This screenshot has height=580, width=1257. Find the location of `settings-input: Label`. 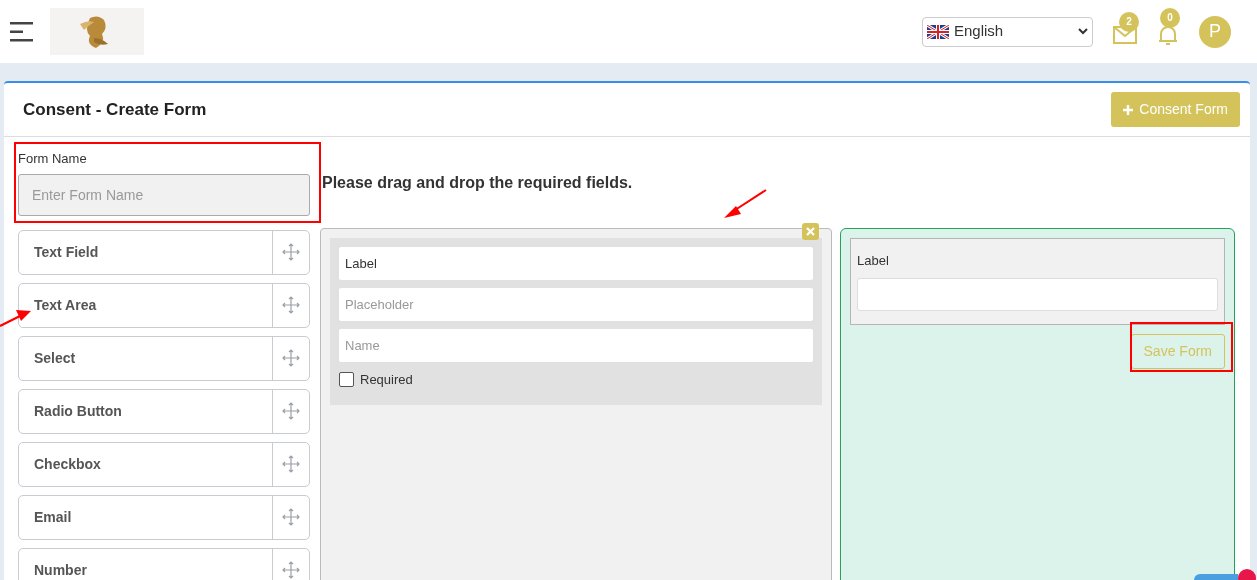

settings-input: Label is located at coordinates (576, 263).